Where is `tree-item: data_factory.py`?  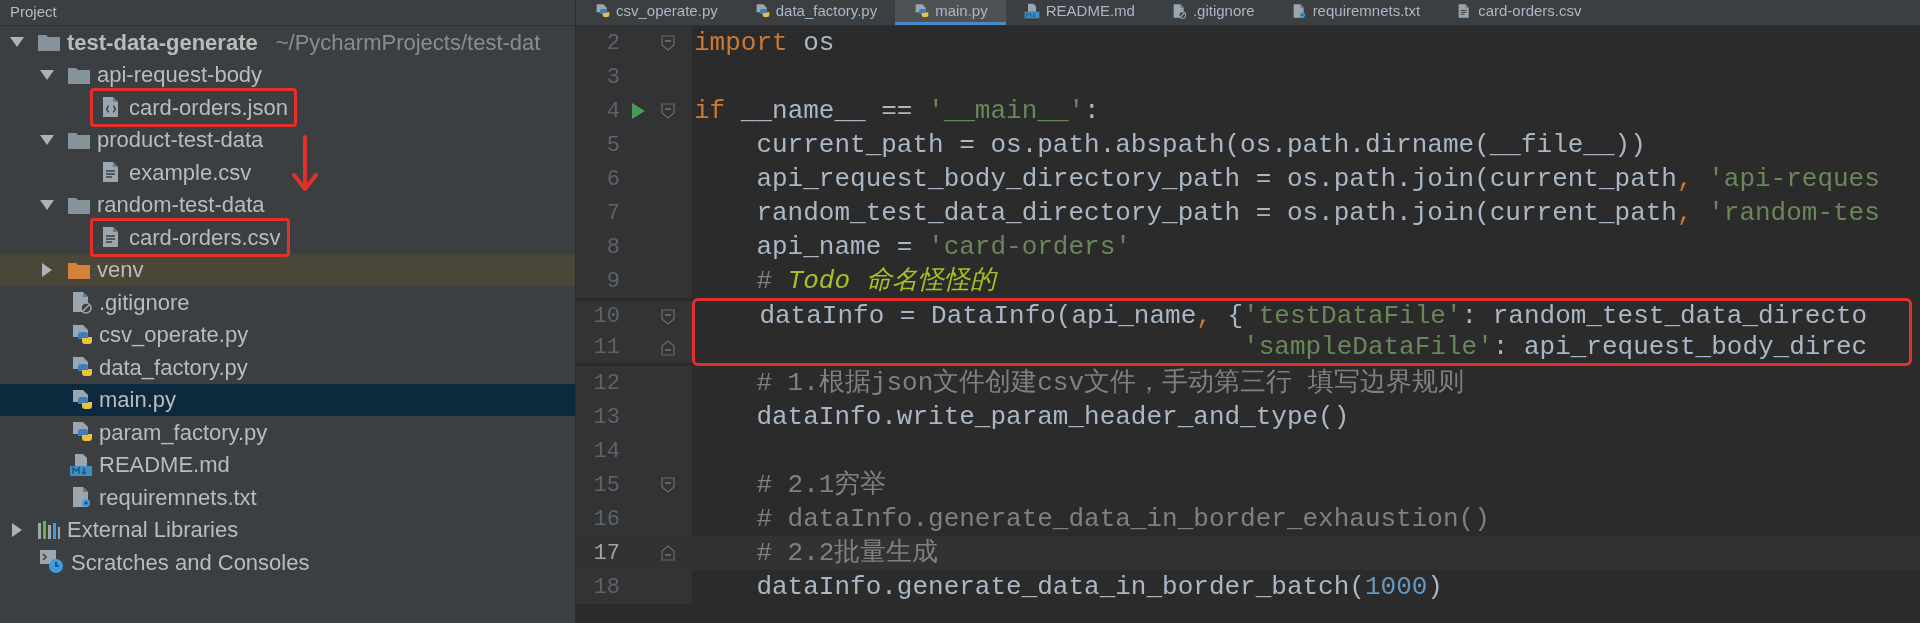
tree-item: data_factory.py is located at coordinates (287, 367).